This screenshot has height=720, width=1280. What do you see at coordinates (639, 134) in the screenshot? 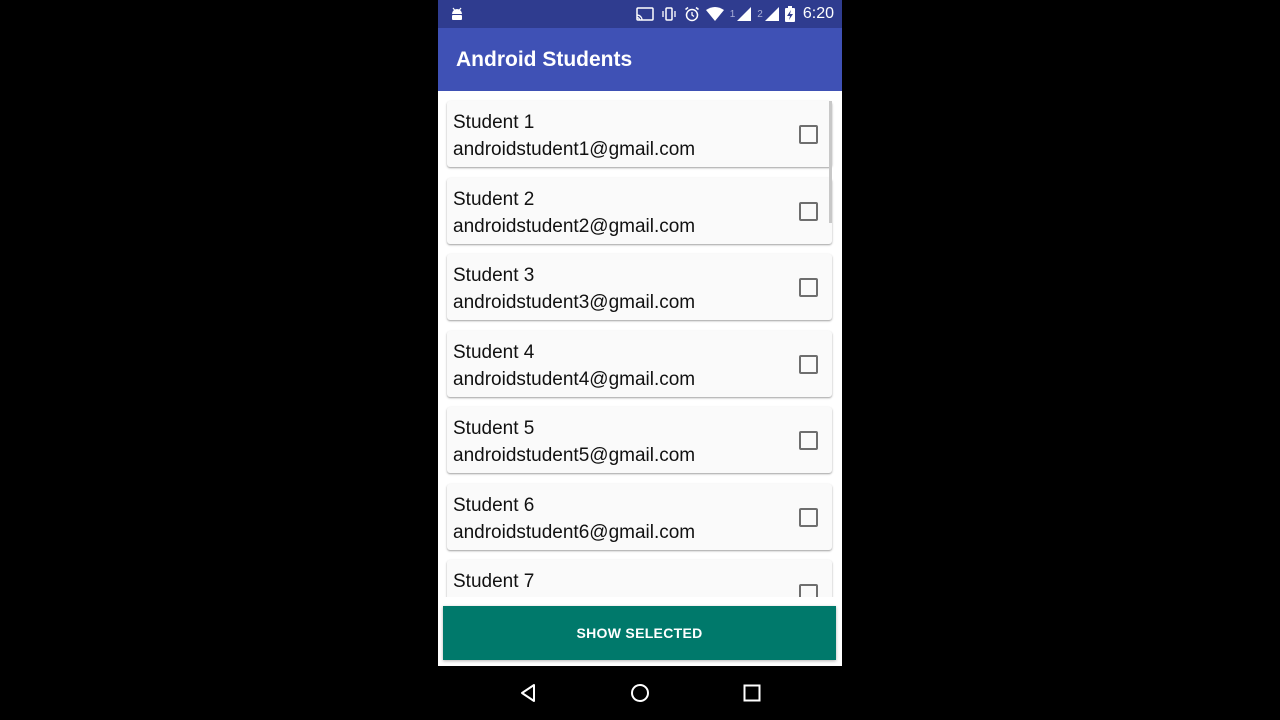
I see `list-item: Student 1 androidstudent1@gmail.com` at bounding box center [639, 134].